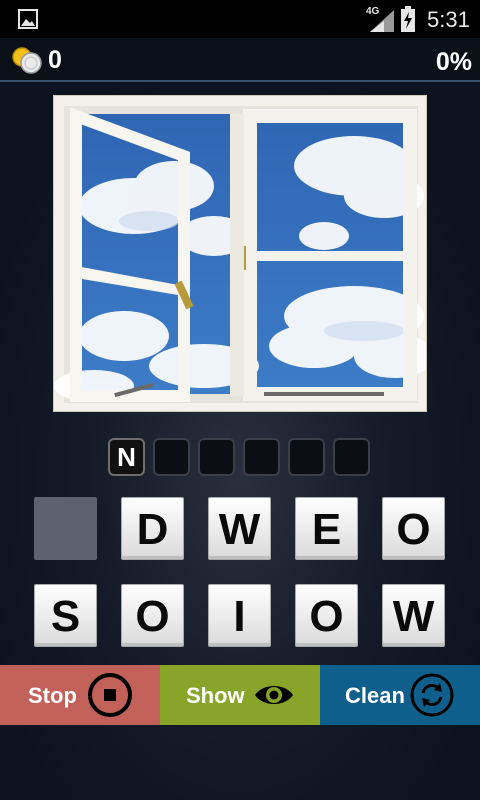 The image size is (480, 800). Describe the element at coordinates (408, 19) in the screenshot. I see `battery-charging-icon` at that location.